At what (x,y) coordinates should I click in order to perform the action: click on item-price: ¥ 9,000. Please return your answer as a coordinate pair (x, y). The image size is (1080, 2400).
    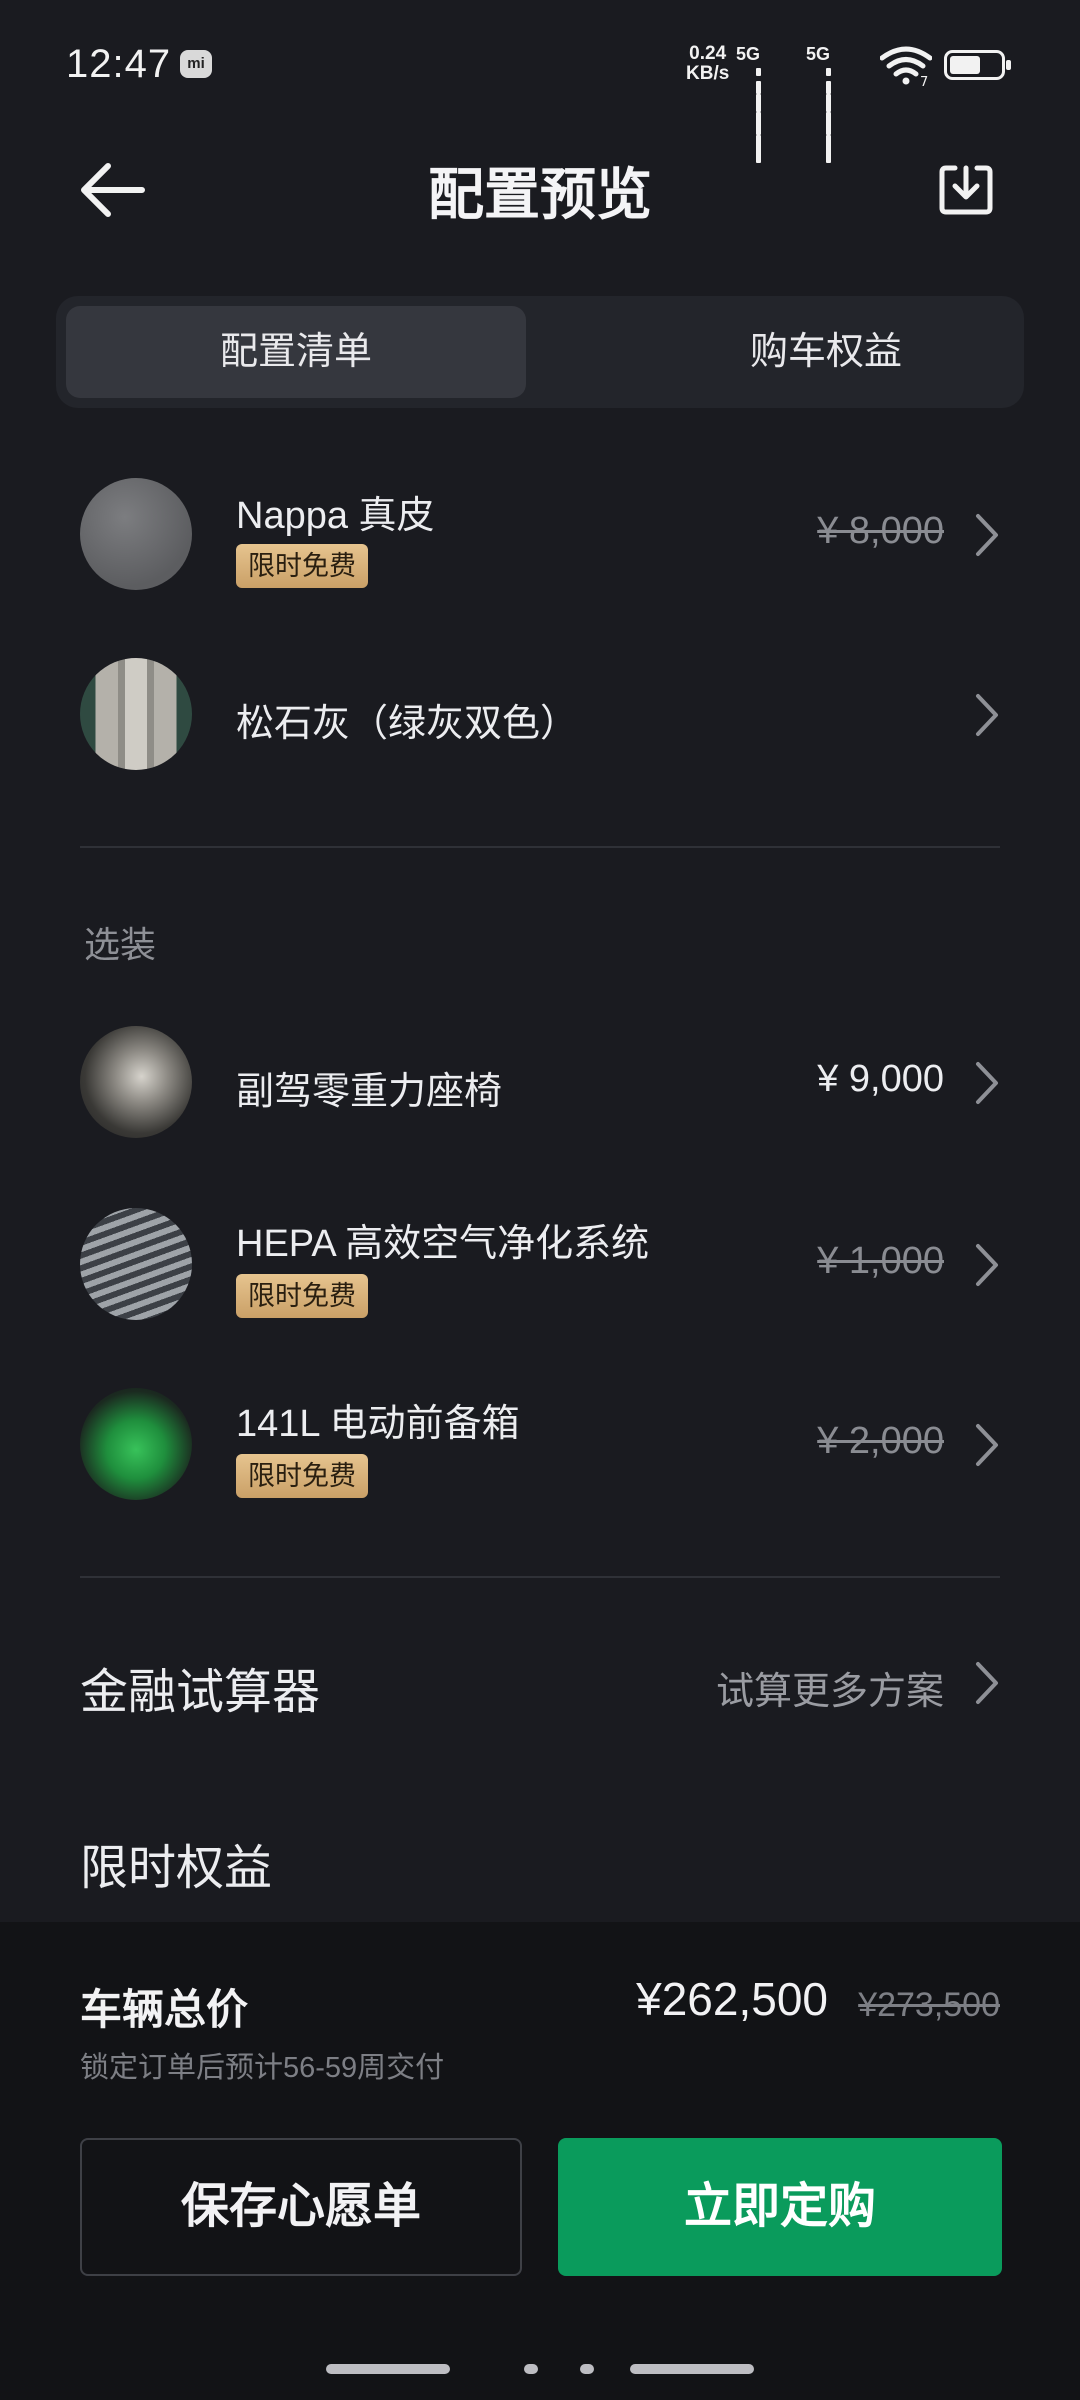
    Looking at the image, I should click on (880, 1079).